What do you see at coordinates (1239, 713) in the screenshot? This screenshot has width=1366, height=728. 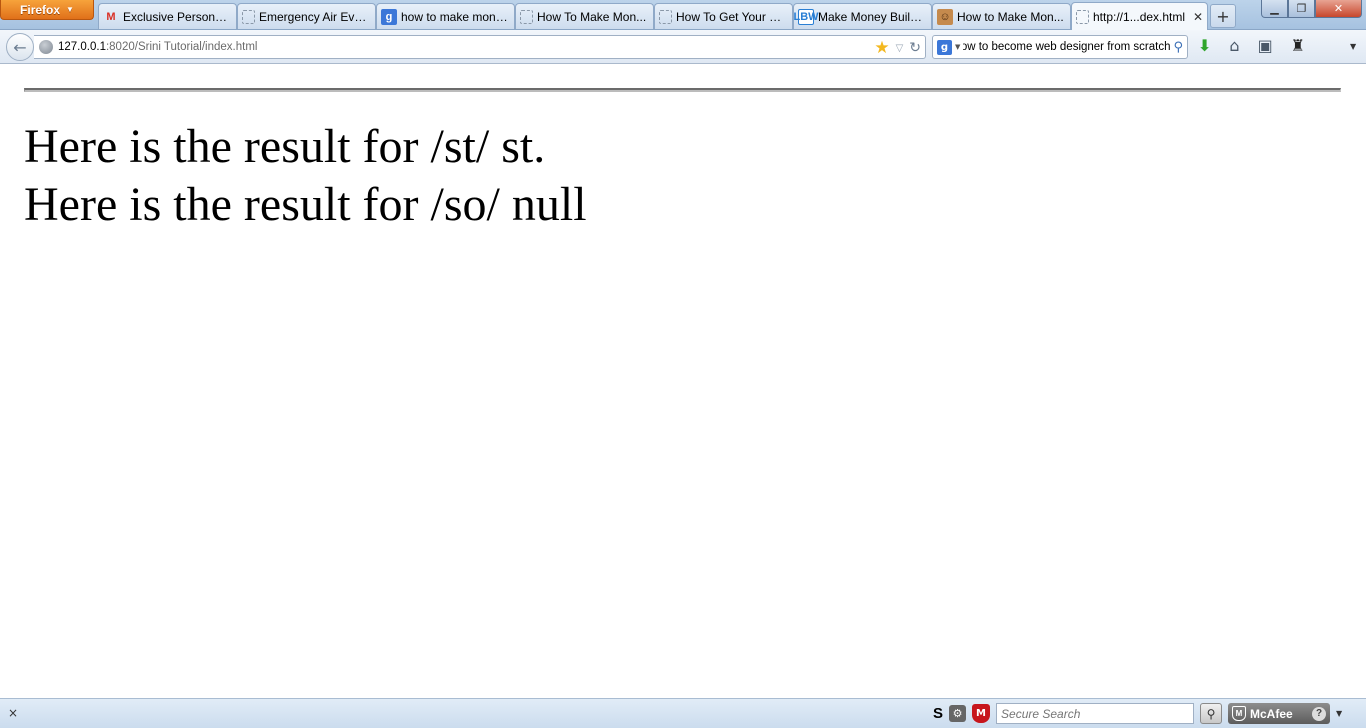 I see `shield-icon: M` at bounding box center [1239, 713].